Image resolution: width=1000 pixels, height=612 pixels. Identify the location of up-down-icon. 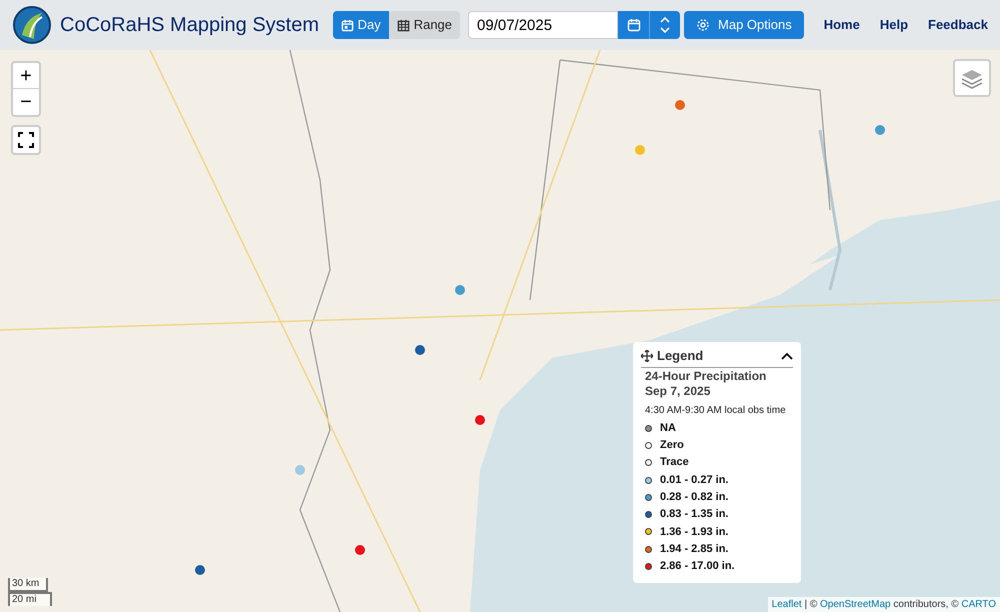
(665, 25).